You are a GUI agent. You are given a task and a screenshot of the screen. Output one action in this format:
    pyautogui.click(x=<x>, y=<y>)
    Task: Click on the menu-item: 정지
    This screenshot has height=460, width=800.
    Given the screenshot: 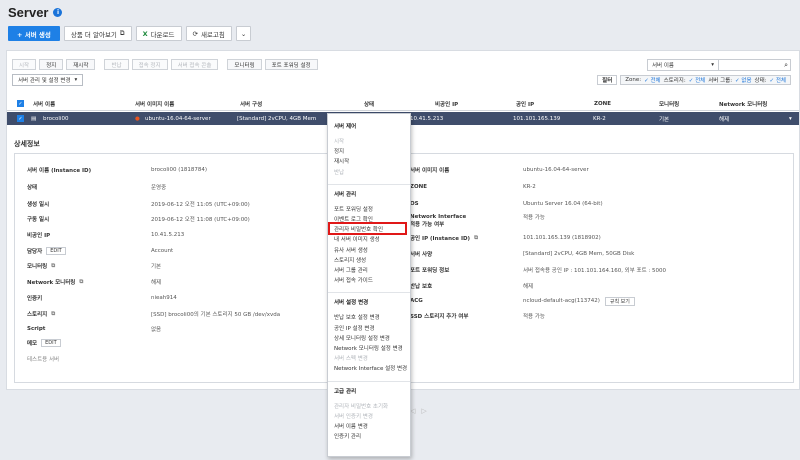 What is the action you would take?
    pyautogui.click(x=339, y=151)
    